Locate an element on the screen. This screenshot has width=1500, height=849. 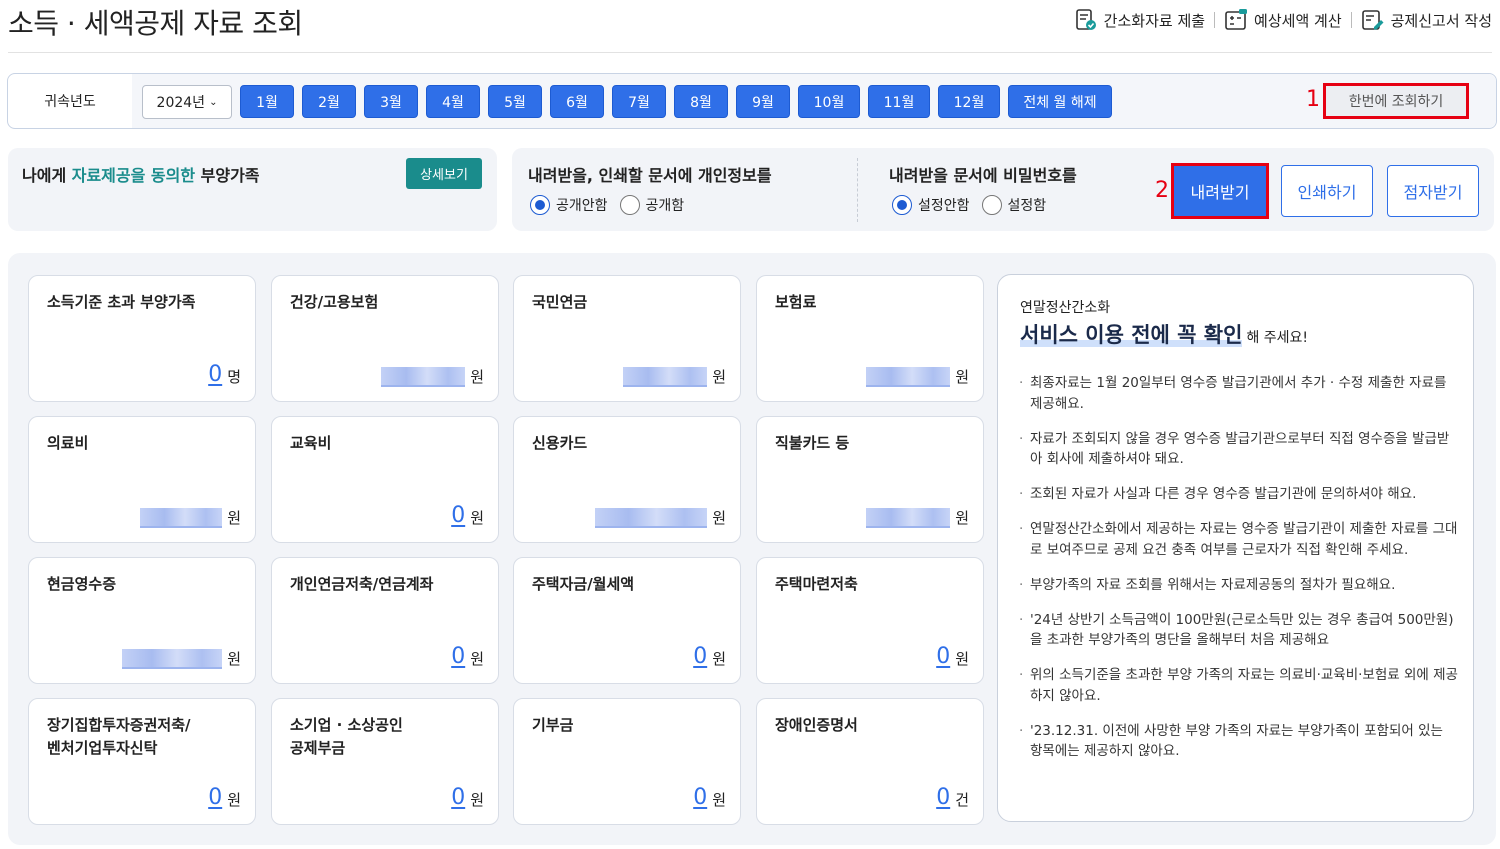
download-button: 내려받기 is located at coordinates (1220, 191).